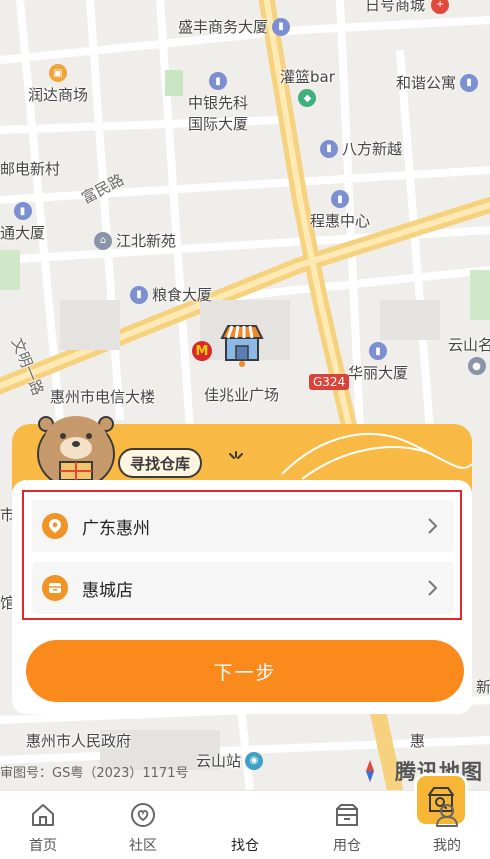  What do you see at coordinates (340, 210) in the screenshot?
I see `poi-chenghui: ▮ 程惠中心` at bounding box center [340, 210].